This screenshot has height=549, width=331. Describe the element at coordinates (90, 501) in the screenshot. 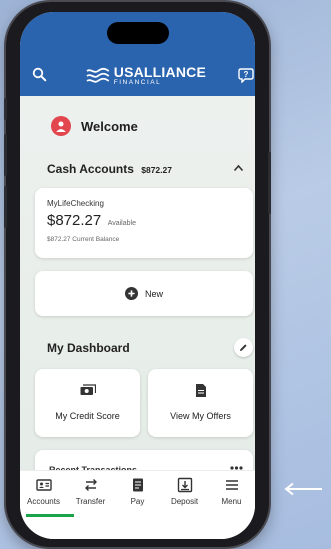

I see `tab-transfer-label: Transfer` at that location.